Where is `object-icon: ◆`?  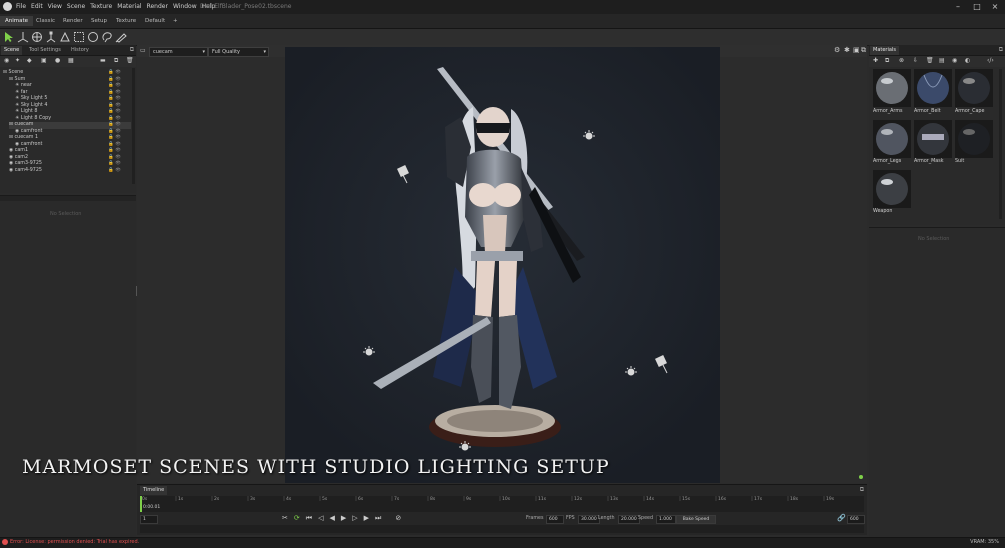 object-icon: ◆ is located at coordinates (29, 60).